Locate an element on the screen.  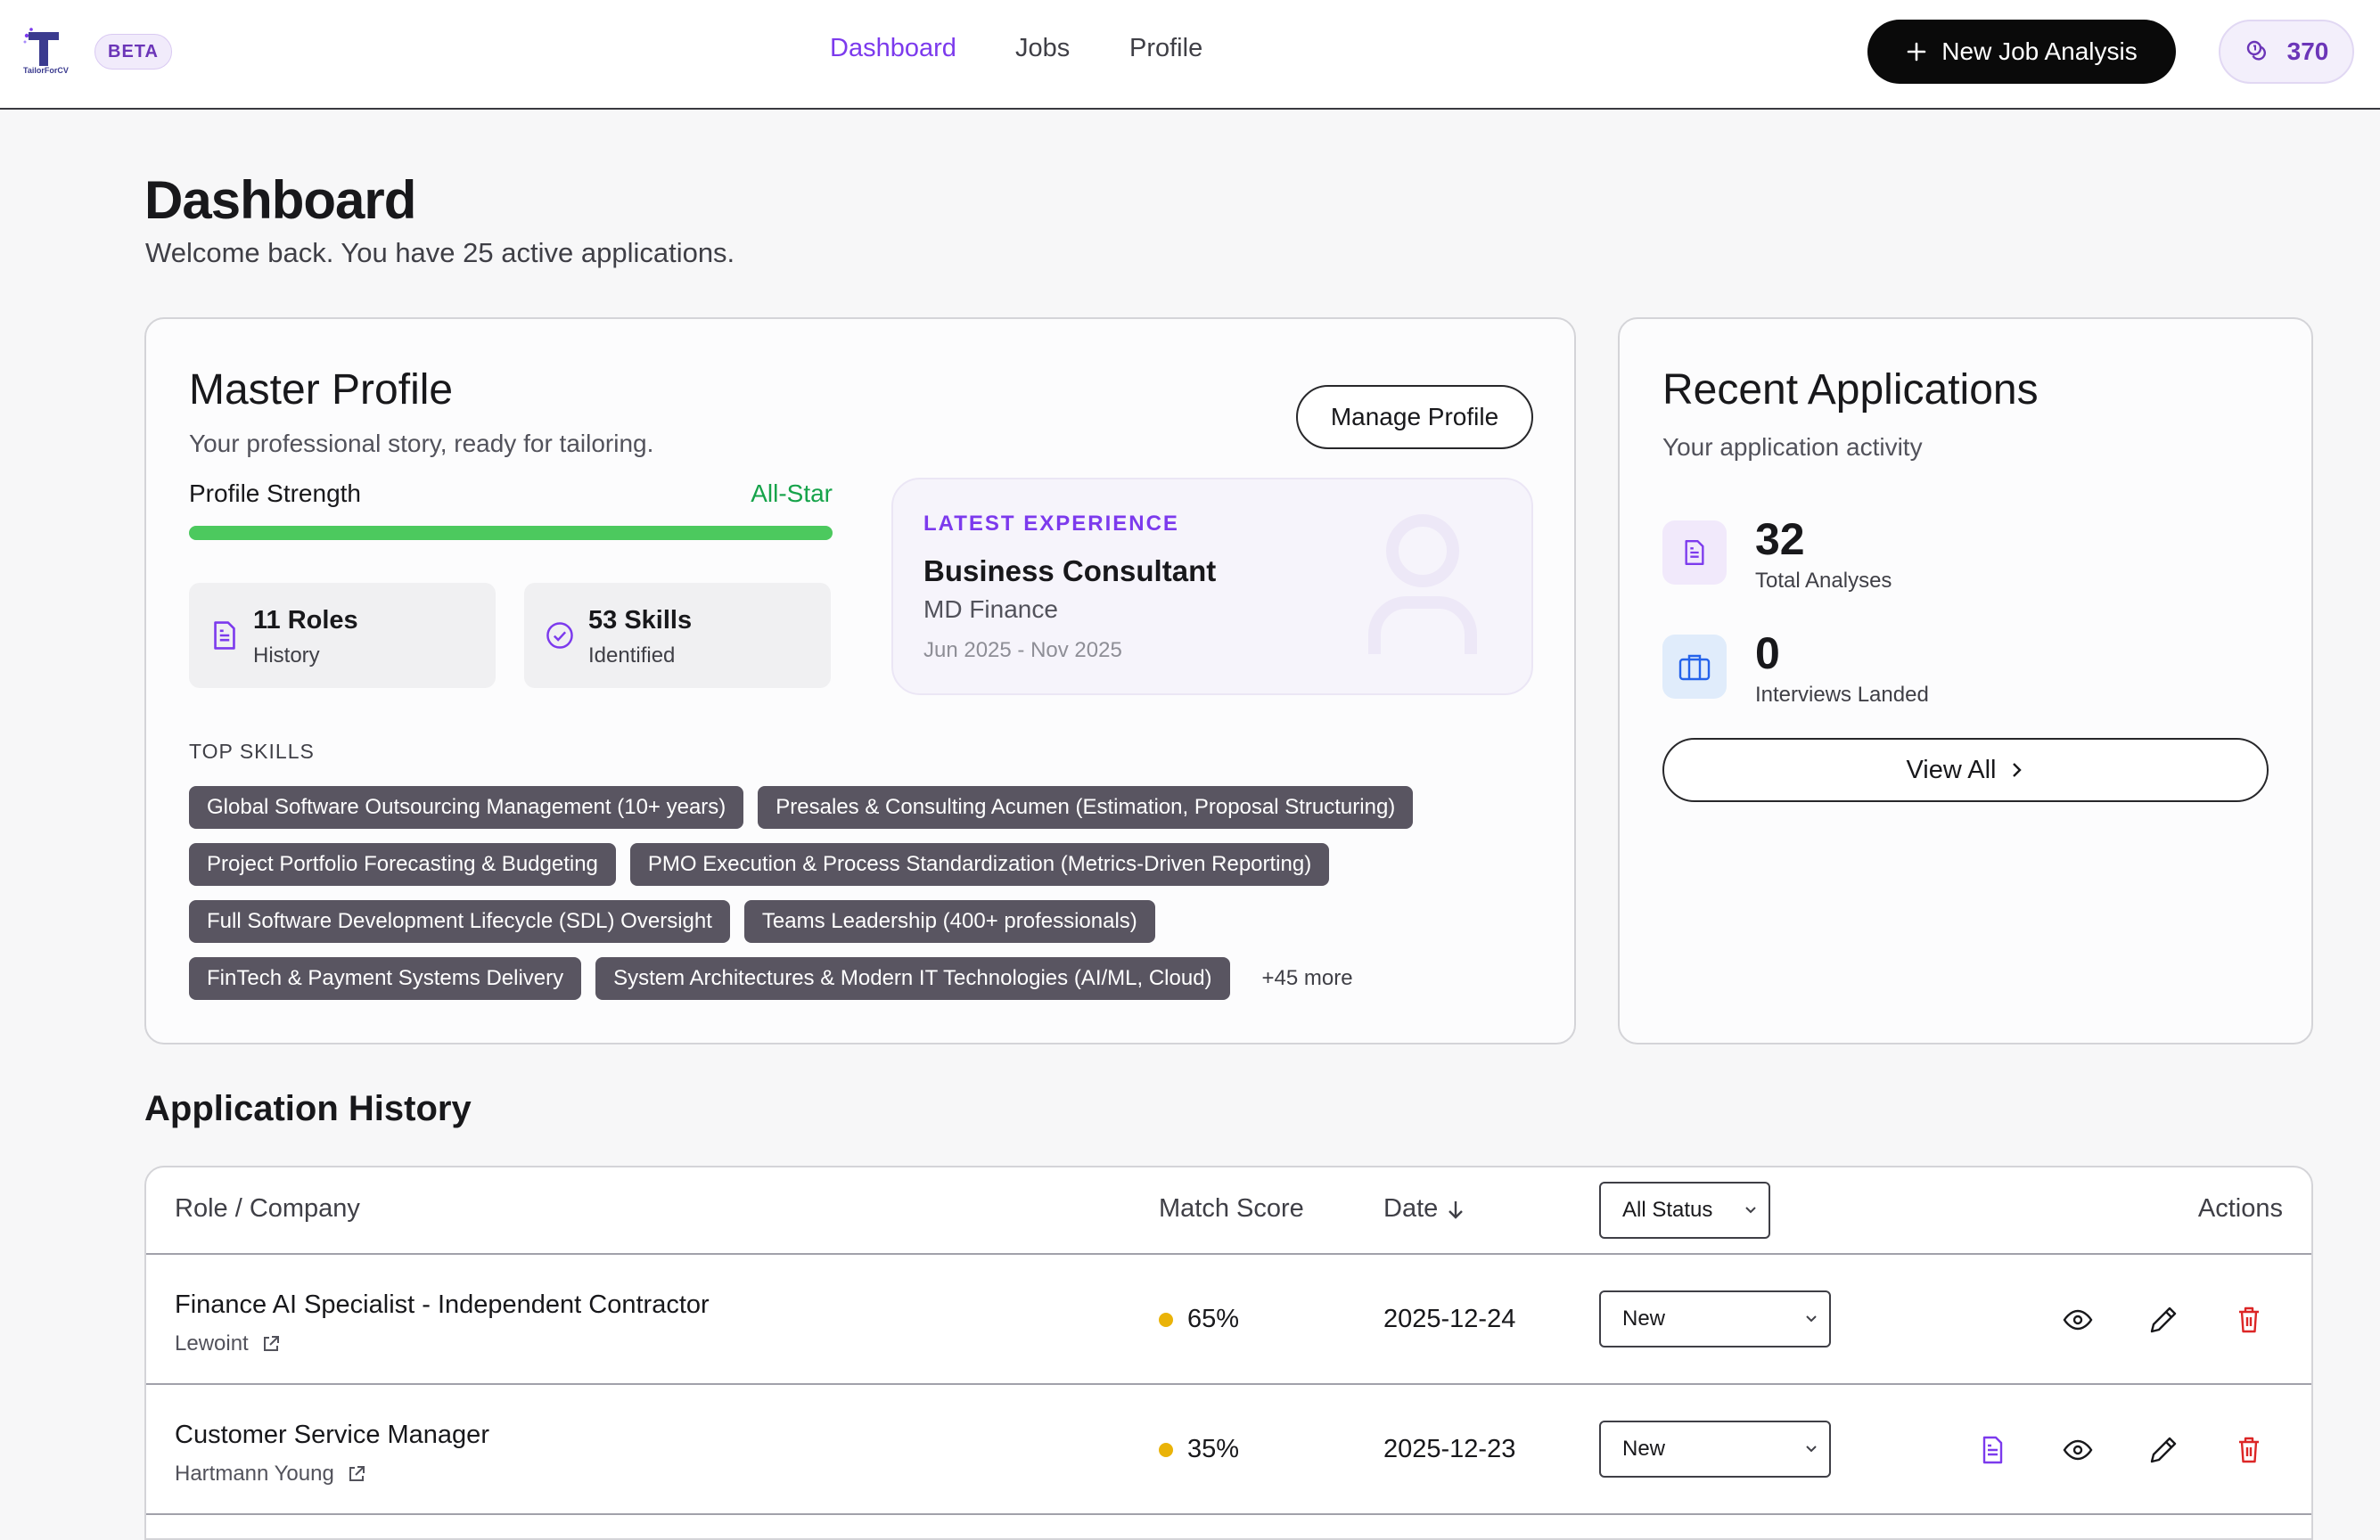
column-date-label: Date is located at coordinates (1410, 1209).